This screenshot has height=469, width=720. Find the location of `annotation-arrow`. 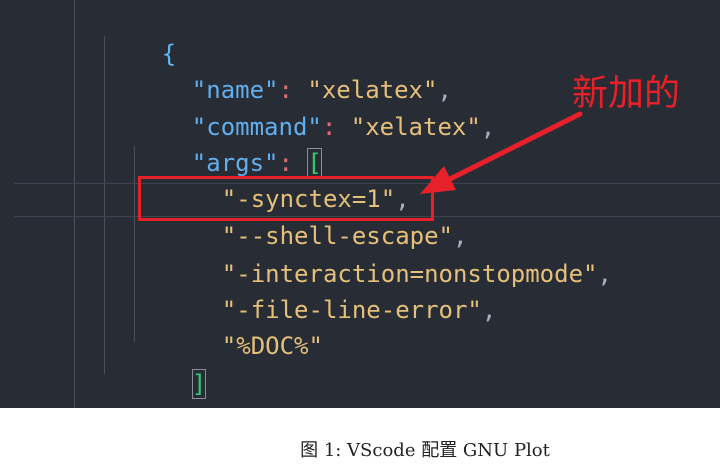

annotation-arrow is located at coordinates (501, 152).